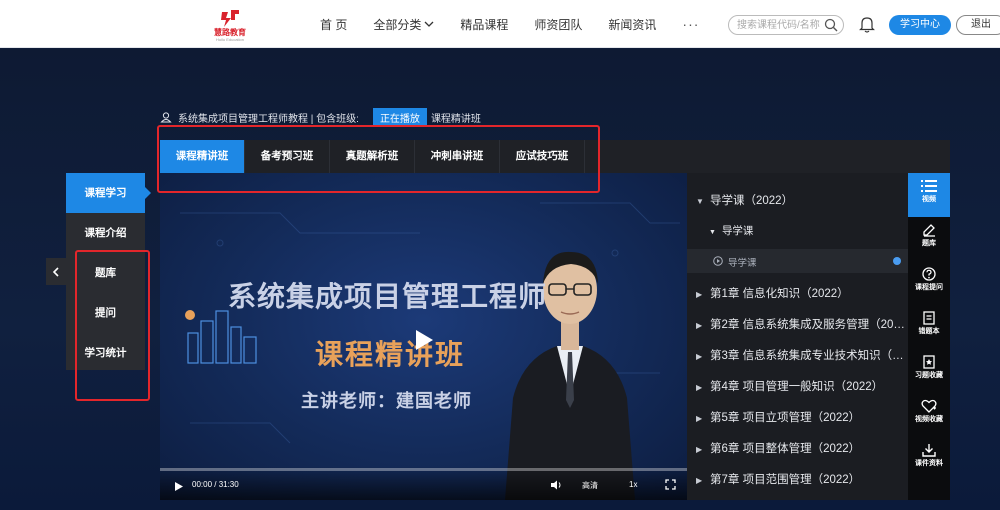 The width and height of the screenshot is (1000, 510). I want to click on menu-stats: 学习统计, so click(105, 353).